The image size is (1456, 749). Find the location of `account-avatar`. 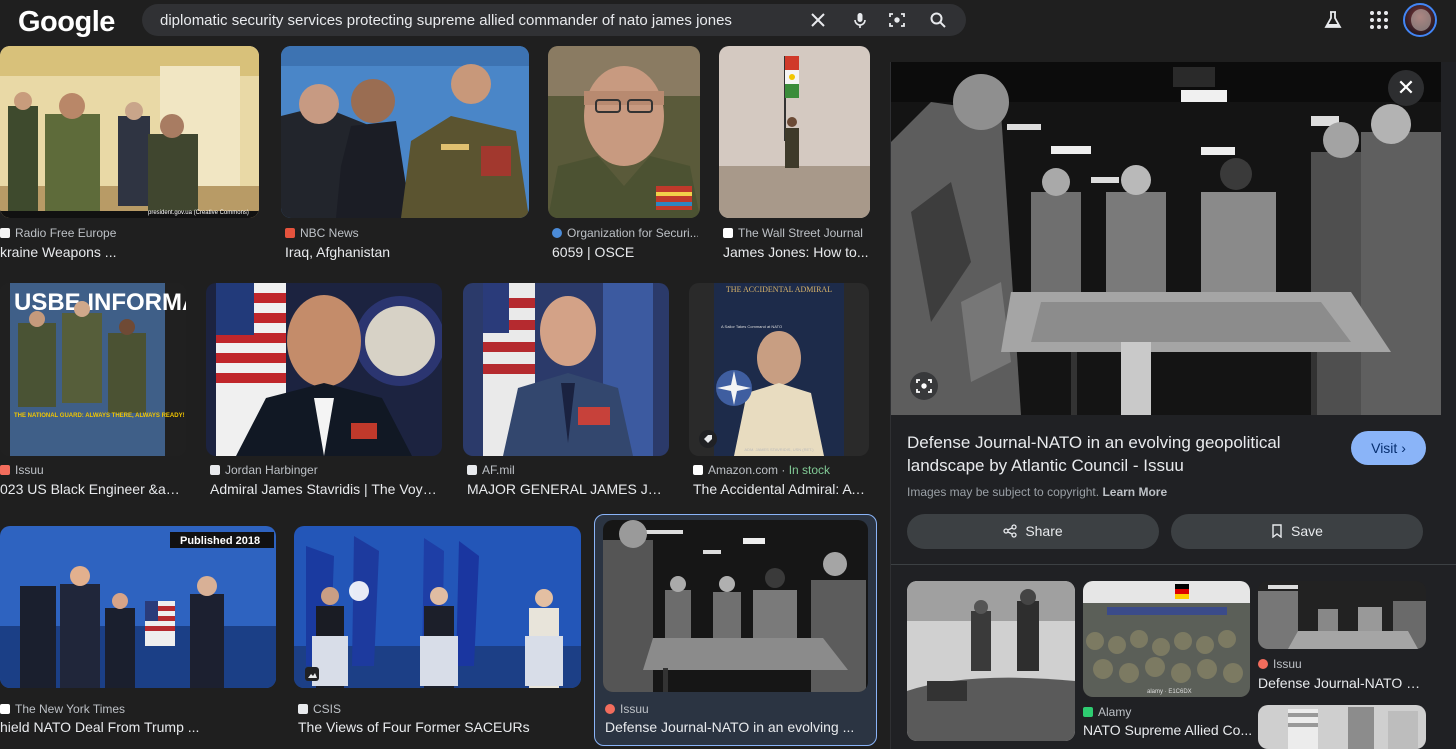

account-avatar is located at coordinates (1420, 20).